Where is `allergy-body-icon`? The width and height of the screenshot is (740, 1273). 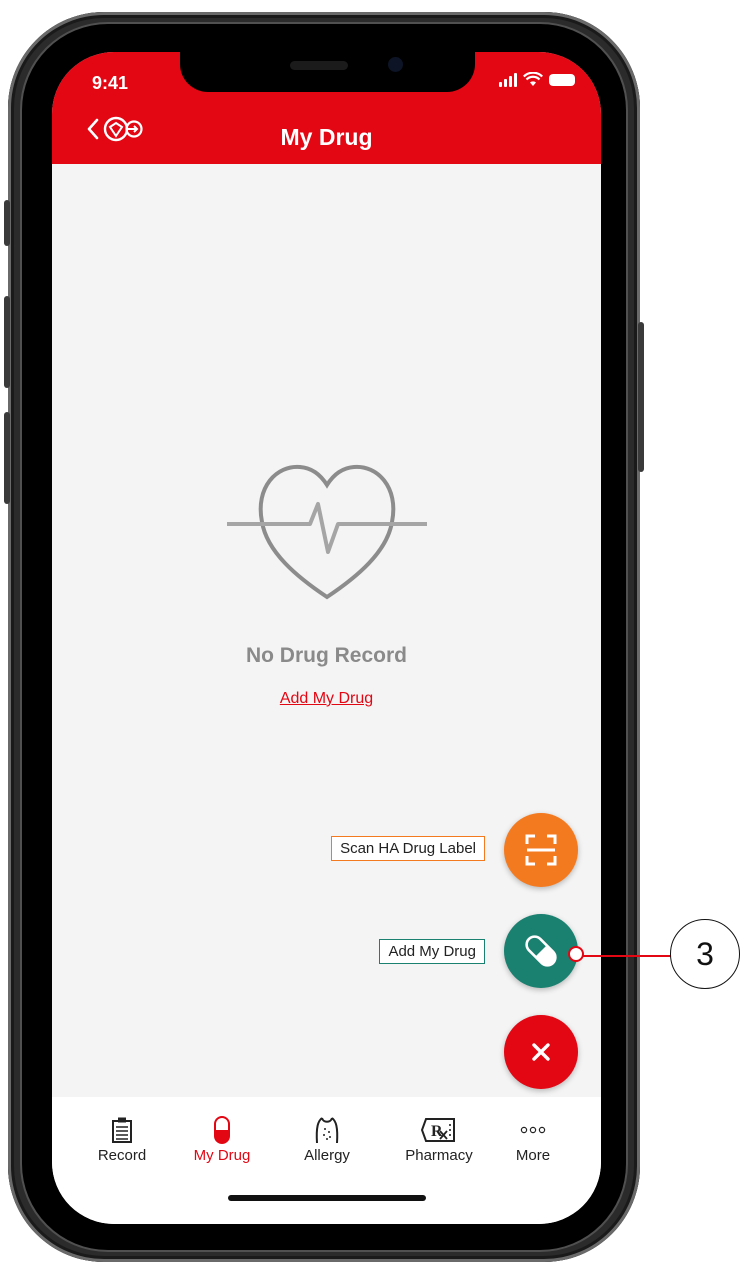
allergy-body-icon is located at coordinates (327, 1130).